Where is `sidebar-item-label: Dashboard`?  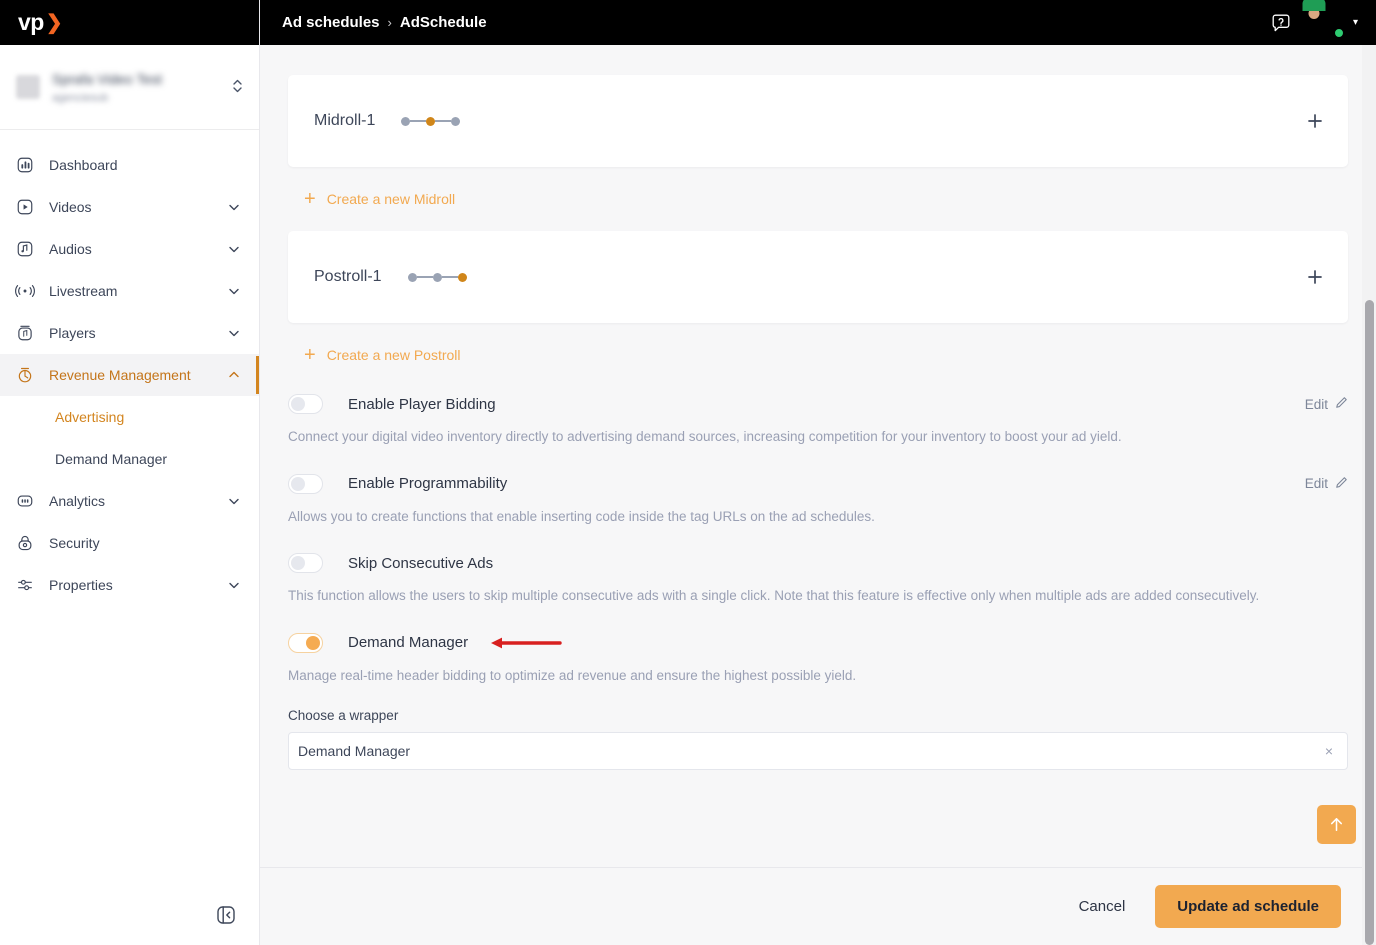
sidebar-item-label: Dashboard is located at coordinates (83, 165).